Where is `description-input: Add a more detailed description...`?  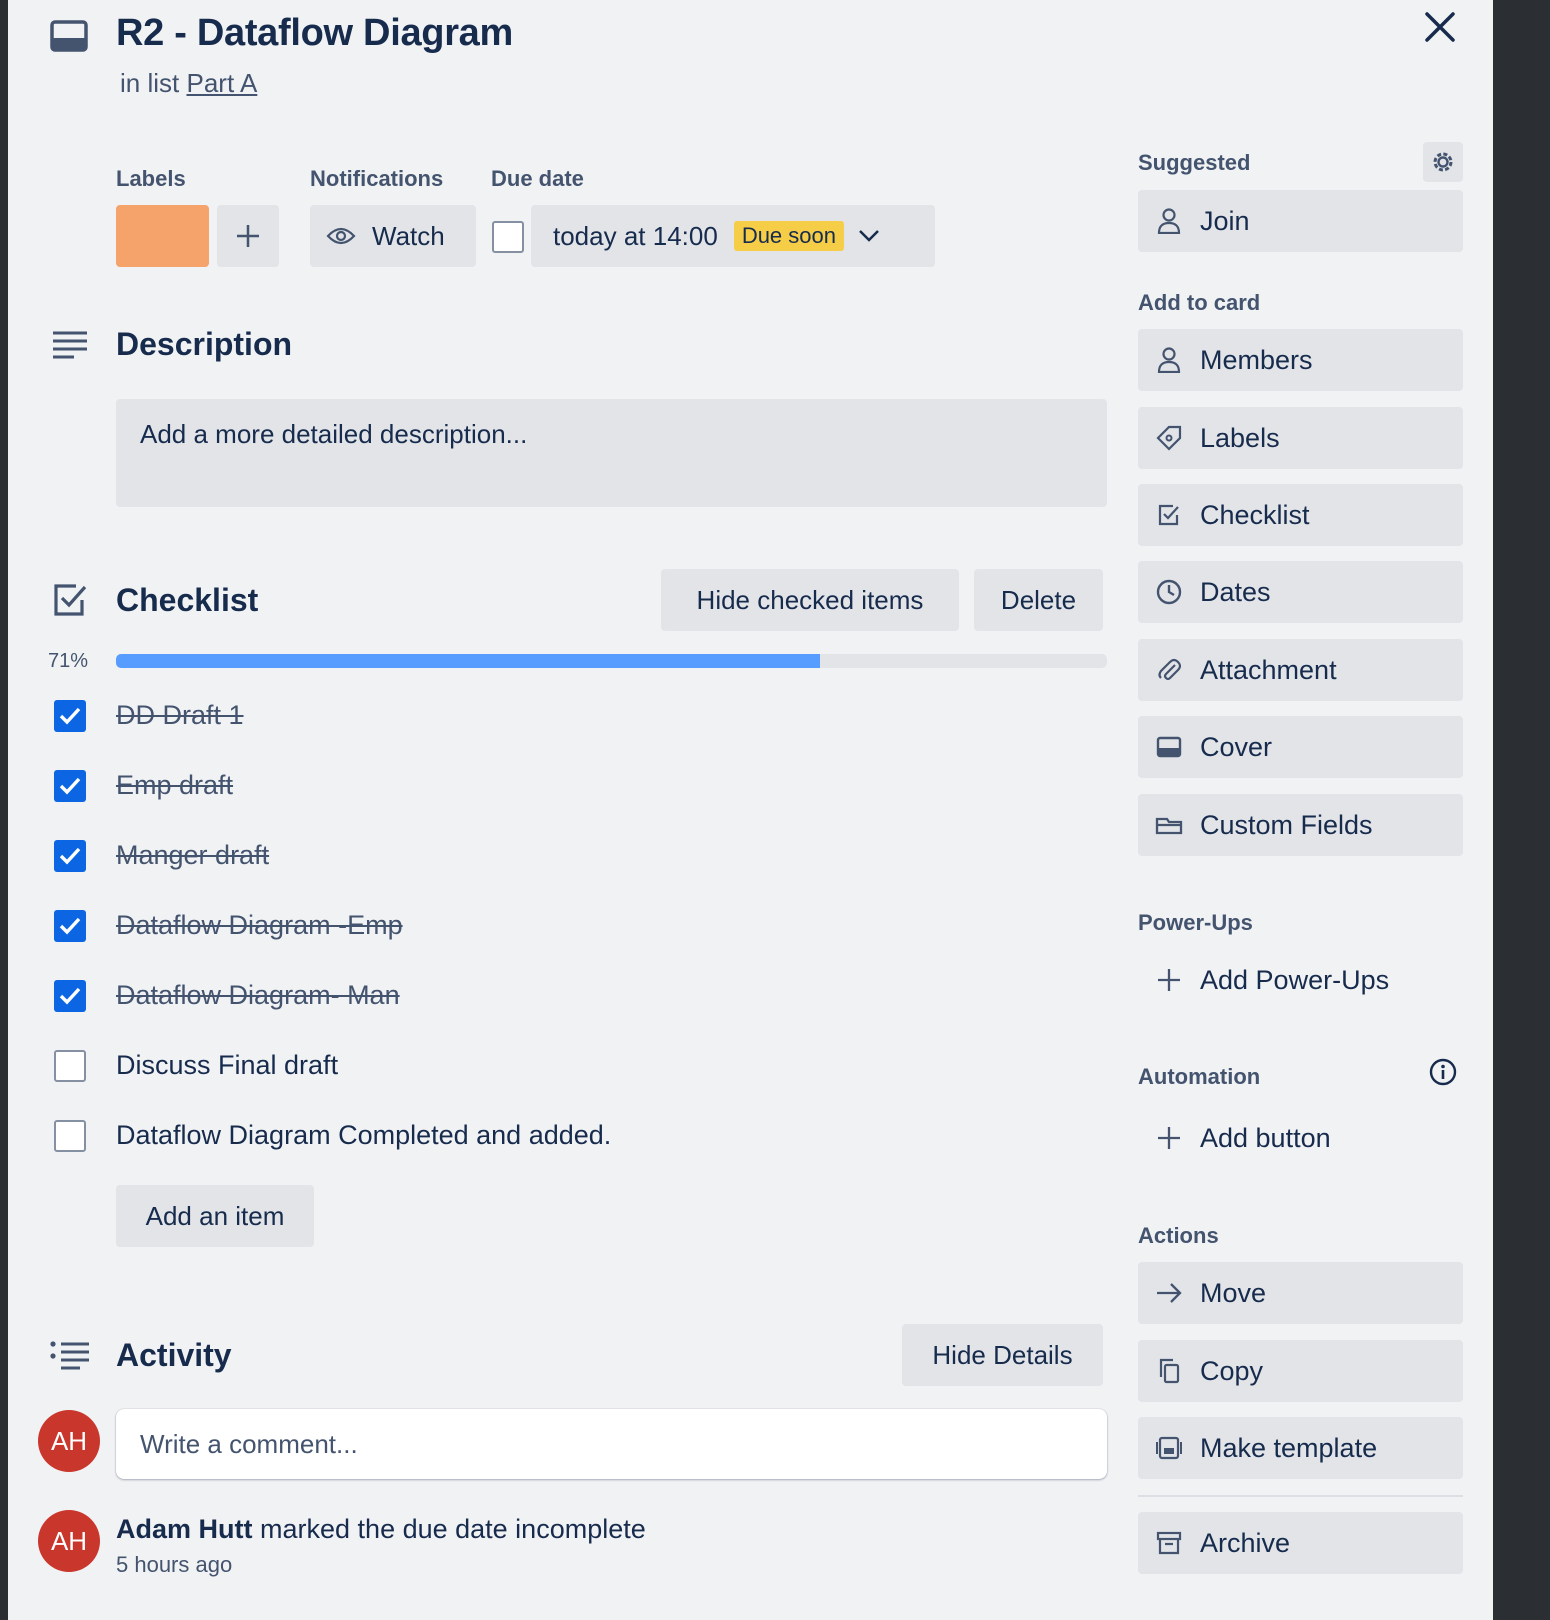 description-input: Add a more detailed description... is located at coordinates (611, 453).